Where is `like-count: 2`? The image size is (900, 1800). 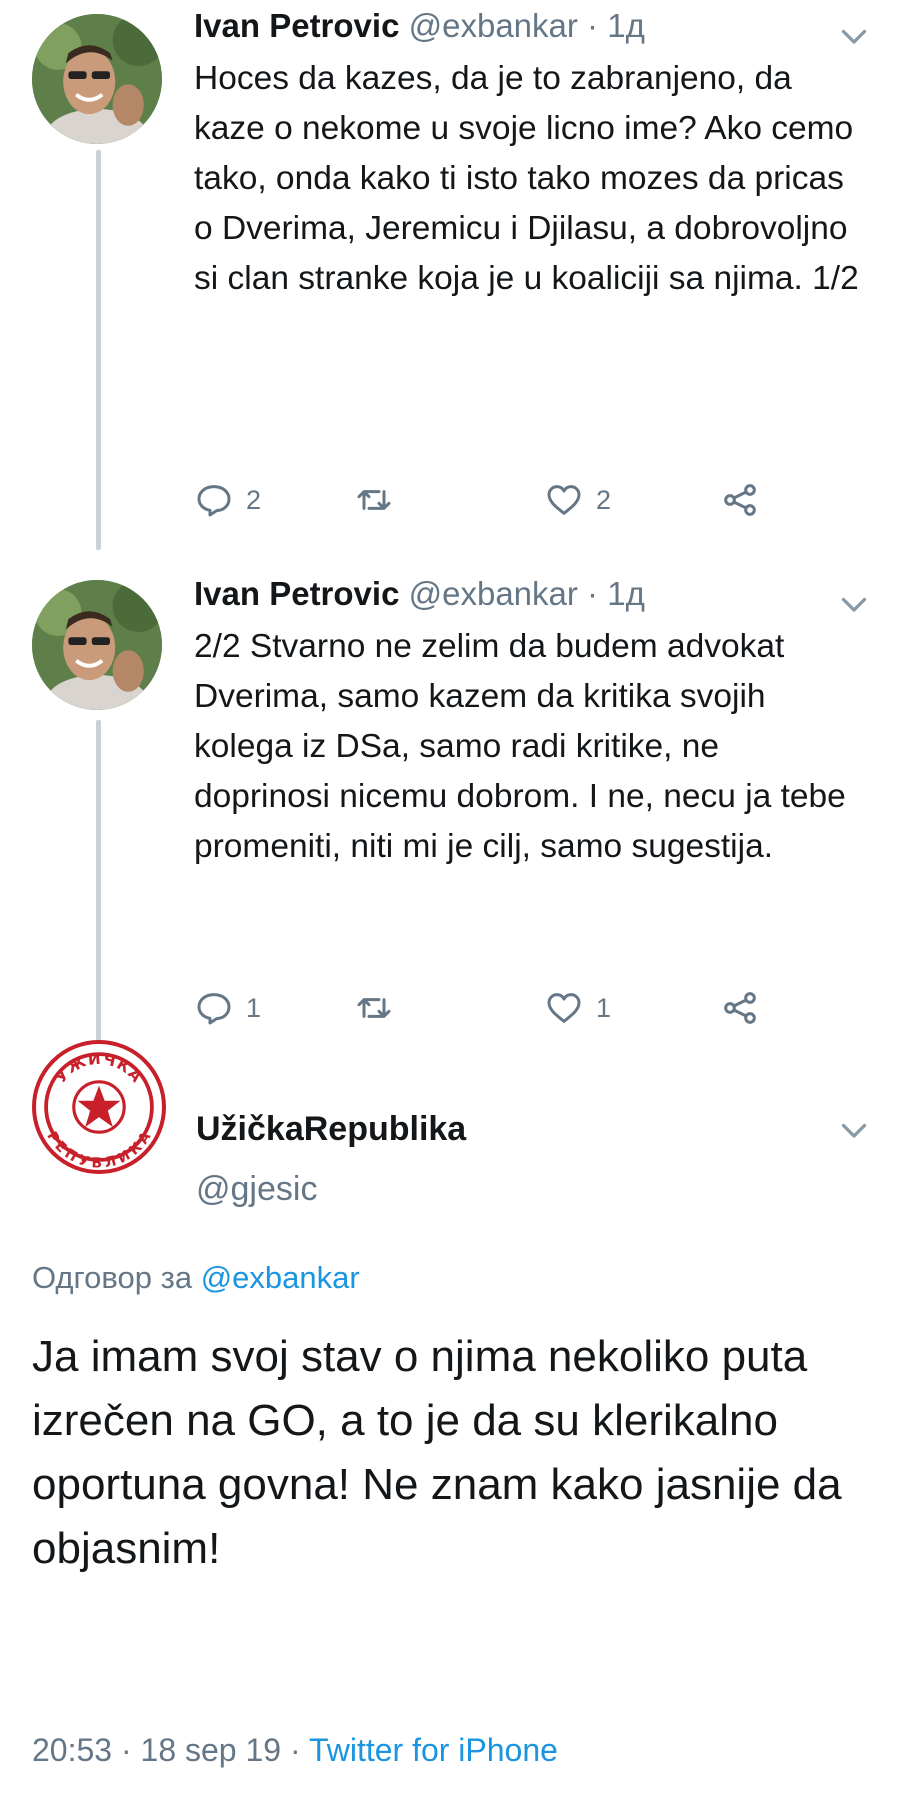
like-count: 2 is located at coordinates (604, 499).